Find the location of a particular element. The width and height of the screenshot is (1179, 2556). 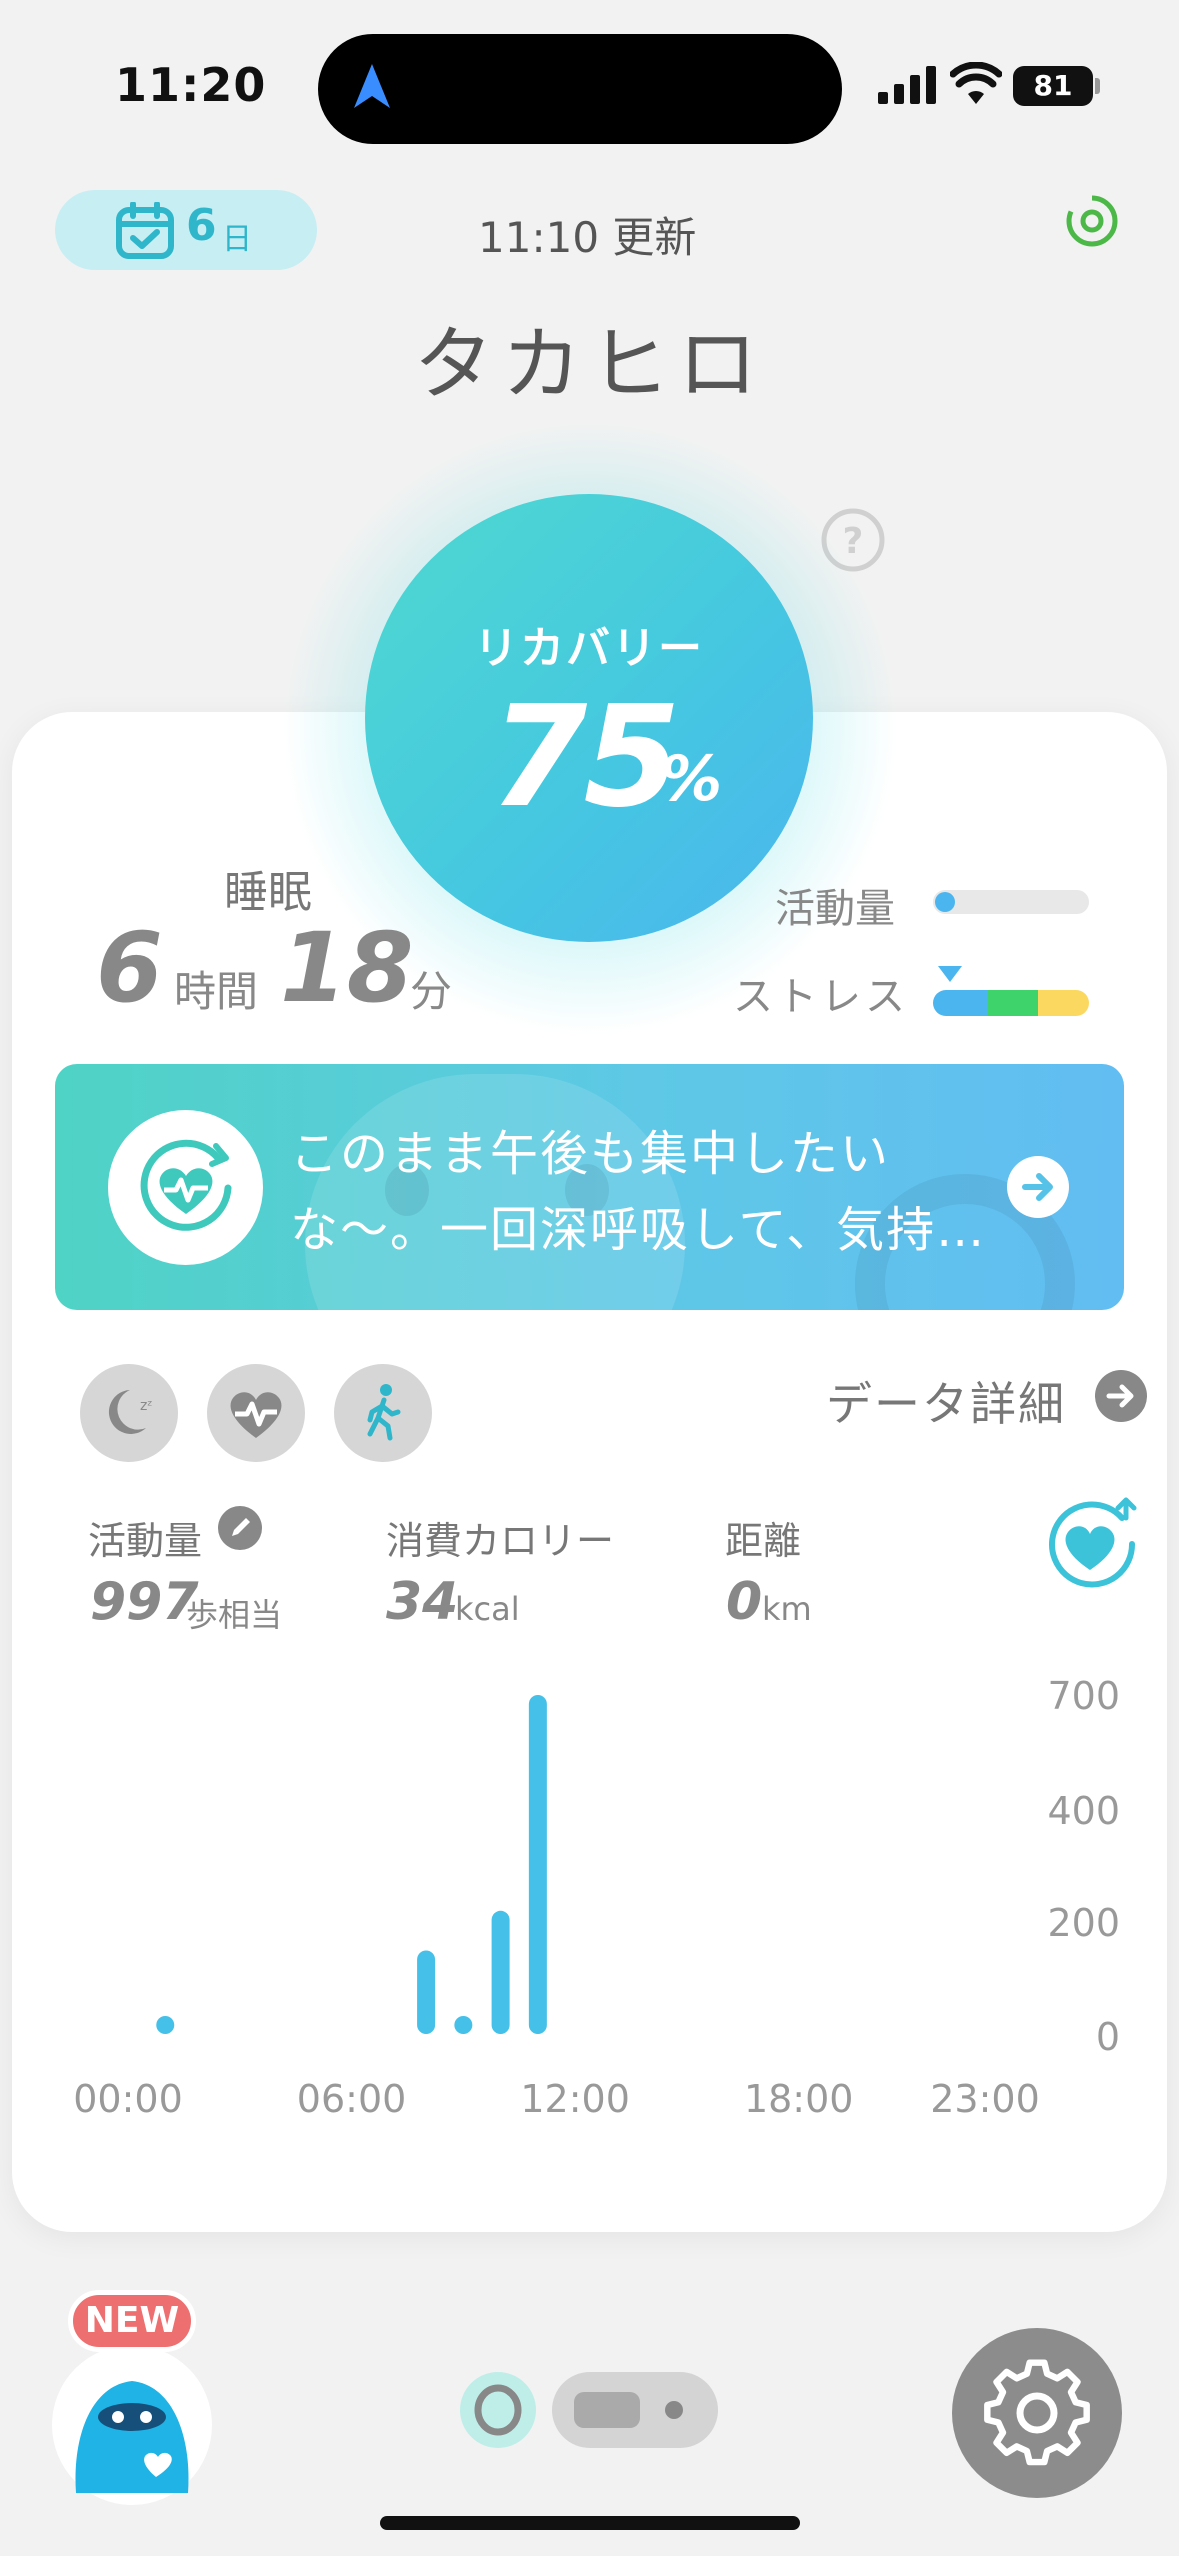

walking-icon is located at coordinates (384, 1412).